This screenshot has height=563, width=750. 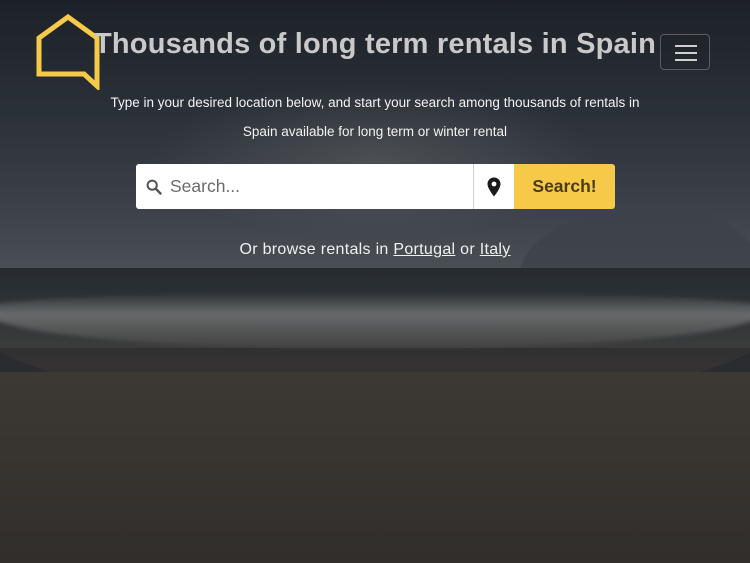 What do you see at coordinates (375, 44) in the screenshot?
I see `page-title: Thousands of long term rentals in Spain` at bounding box center [375, 44].